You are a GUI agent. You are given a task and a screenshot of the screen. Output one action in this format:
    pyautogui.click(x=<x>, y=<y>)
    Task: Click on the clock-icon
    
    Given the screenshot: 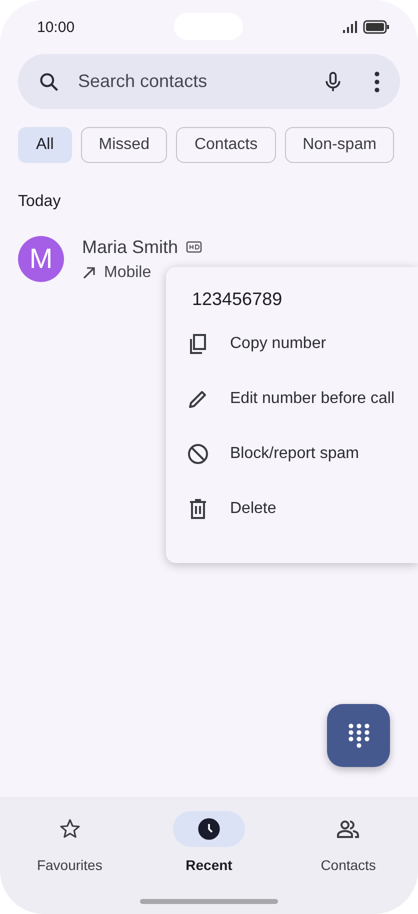 What is the action you would take?
    pyautogui.click(x=208, y=829)
    